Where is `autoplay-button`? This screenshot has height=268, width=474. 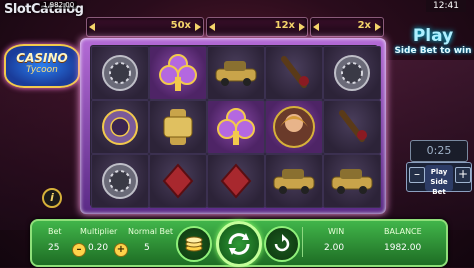
autoplay-button is located at coordinates (282, 244).